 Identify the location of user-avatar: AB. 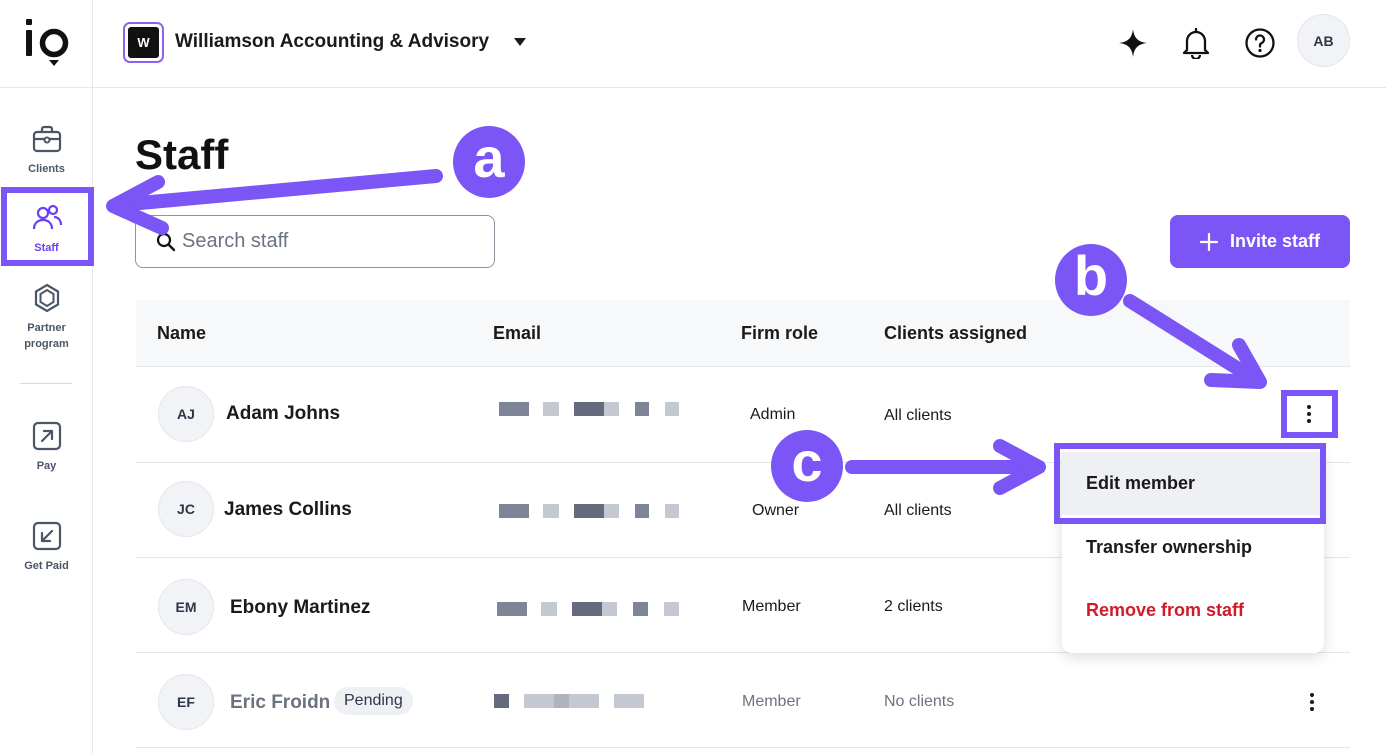
(1323, 40).